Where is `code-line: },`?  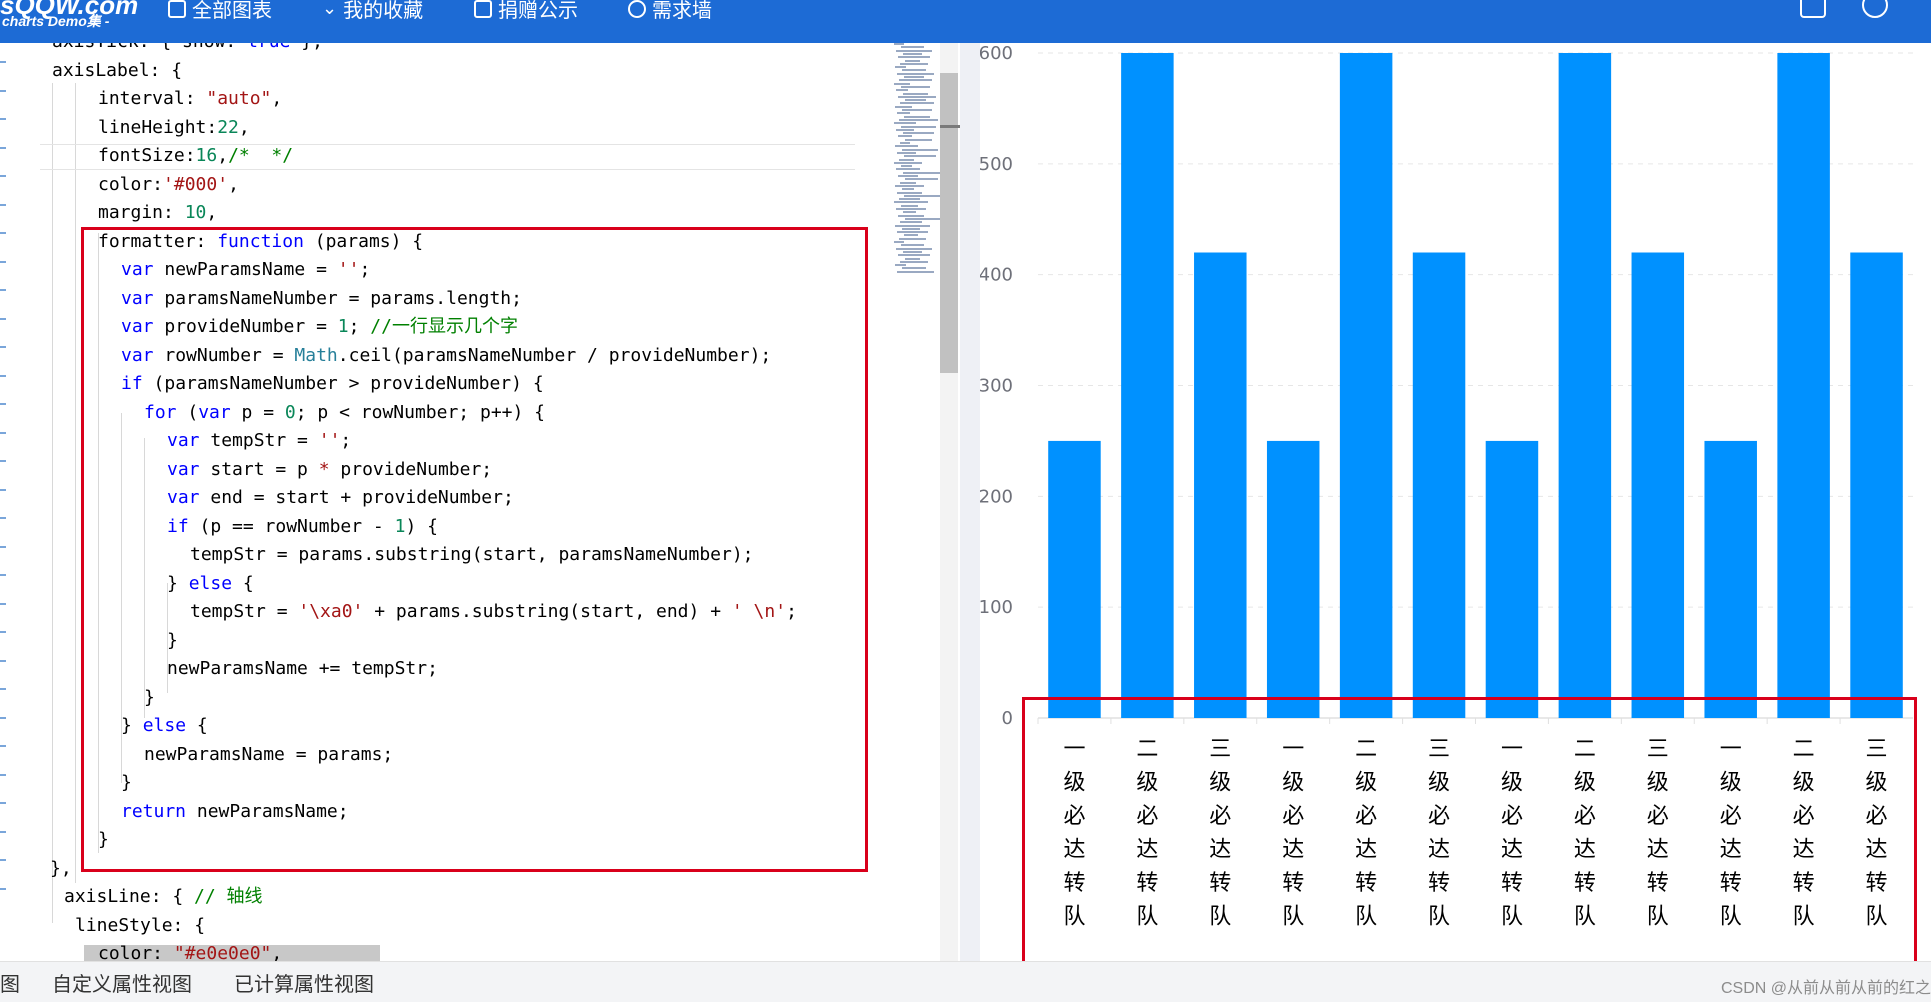
code-line: }, is located at coordinates (61, 869).